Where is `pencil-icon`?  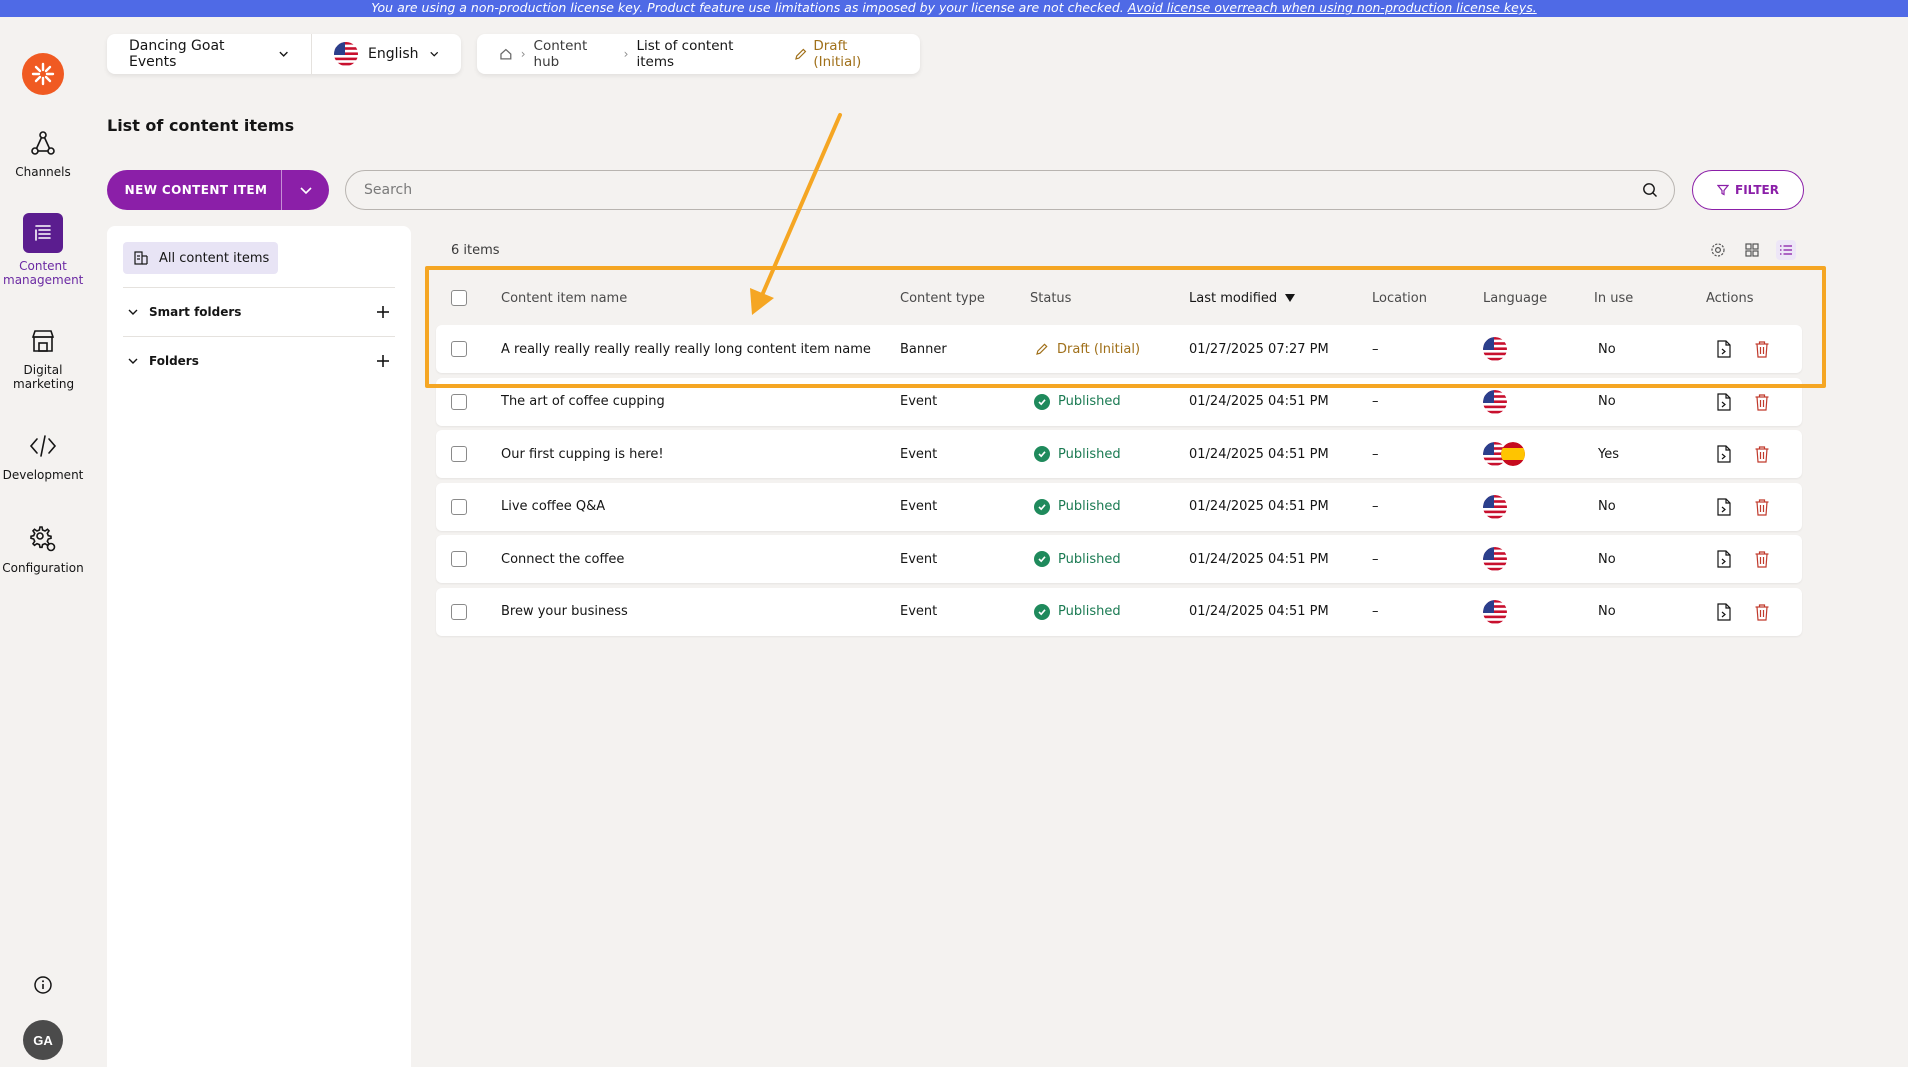
pencil-icon is located at coordinates (800, 54).